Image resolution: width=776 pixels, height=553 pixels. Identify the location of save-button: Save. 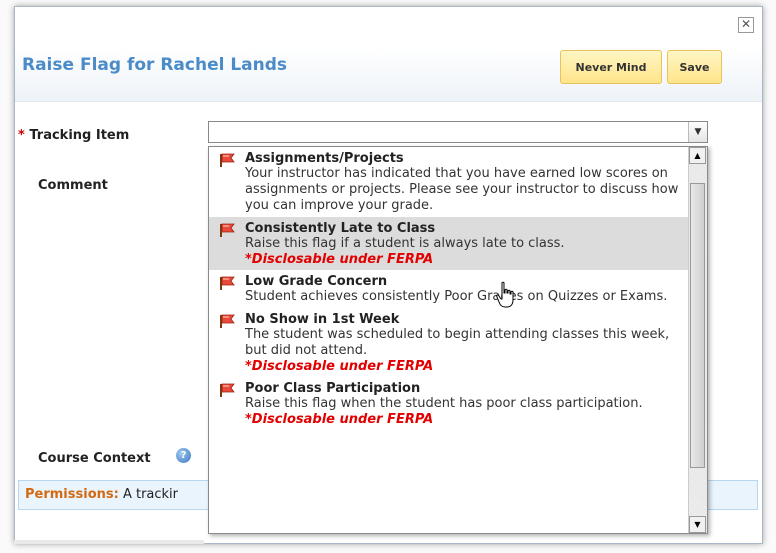
(694, 67).